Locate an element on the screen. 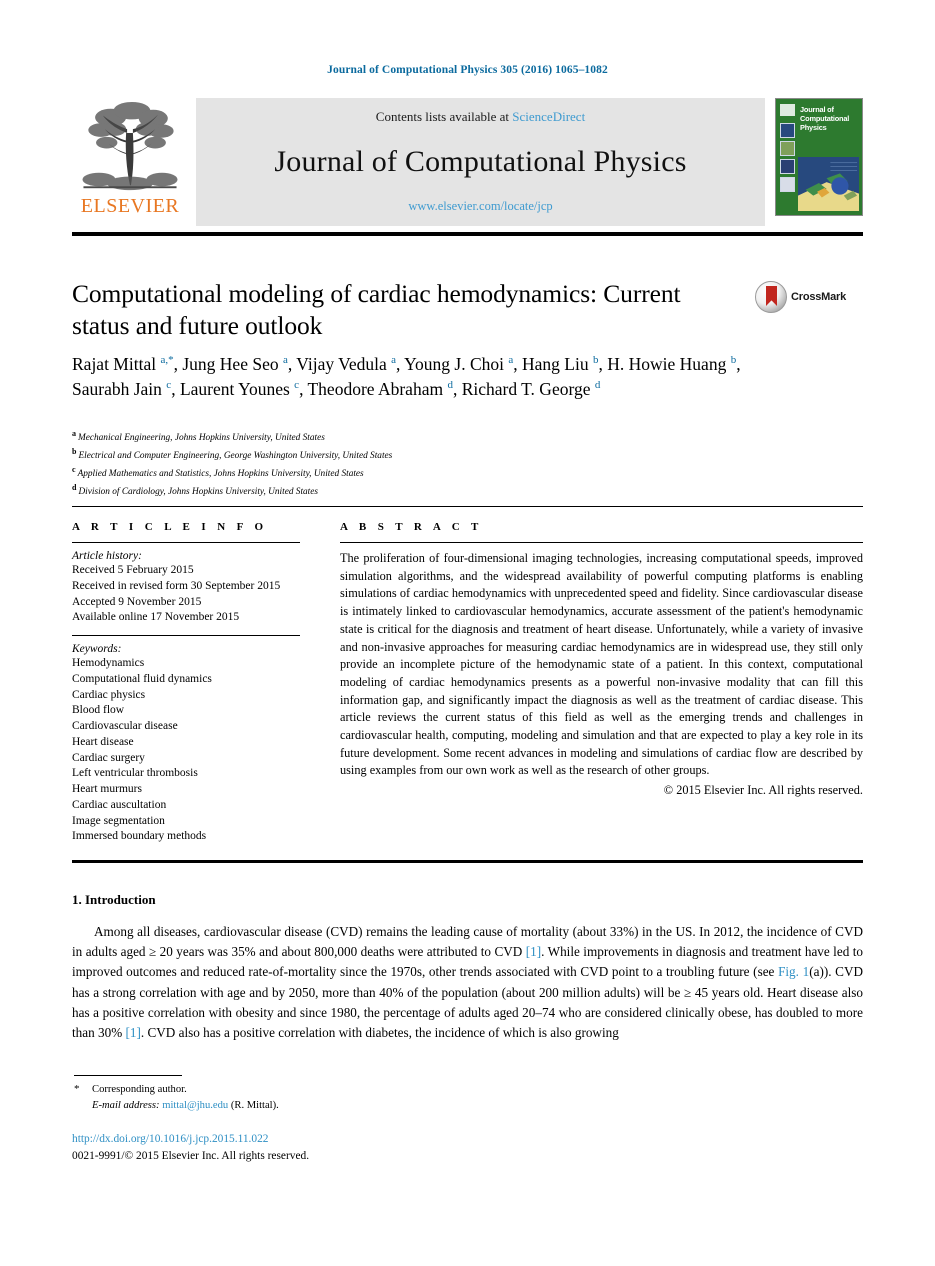  keyword-item: Cardiac surgery is located at coordinates (108, 757).